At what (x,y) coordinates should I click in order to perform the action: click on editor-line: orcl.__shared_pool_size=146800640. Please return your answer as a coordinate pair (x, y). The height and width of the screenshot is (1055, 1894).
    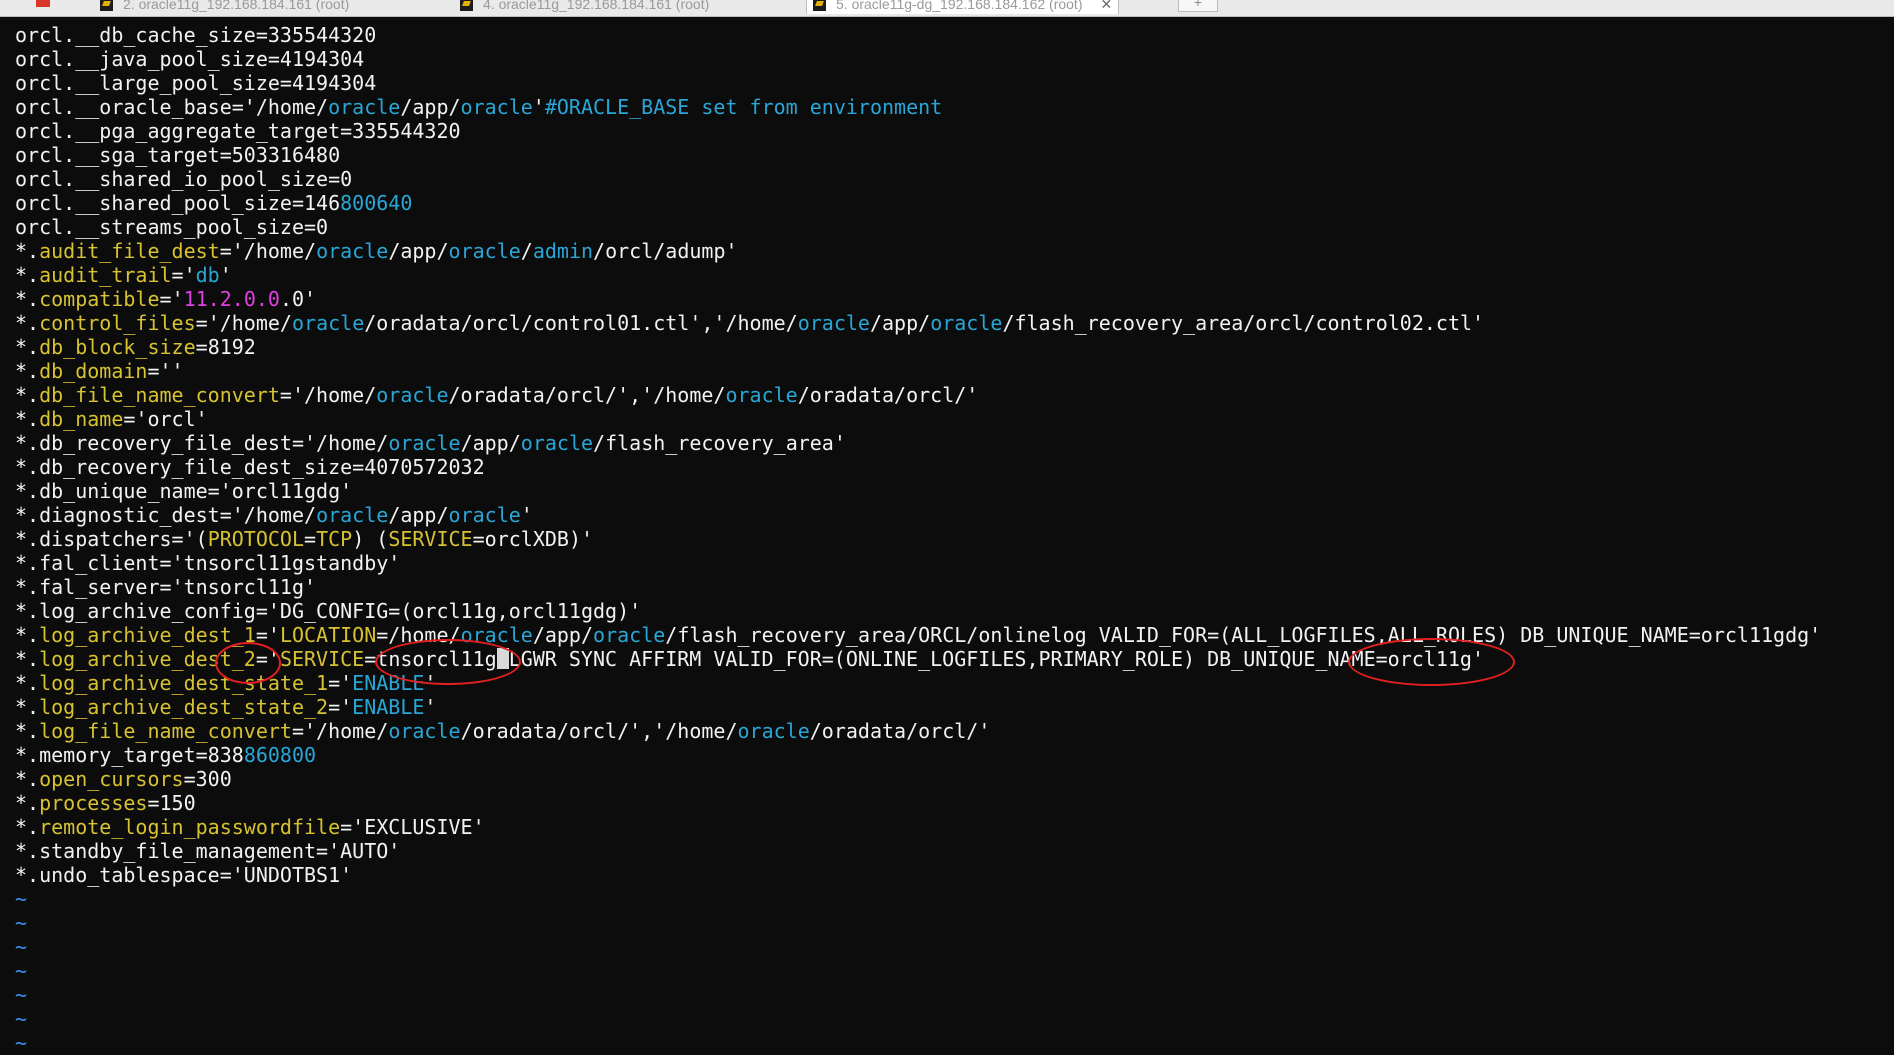
    Looking at the image, I should click on (214, 203).